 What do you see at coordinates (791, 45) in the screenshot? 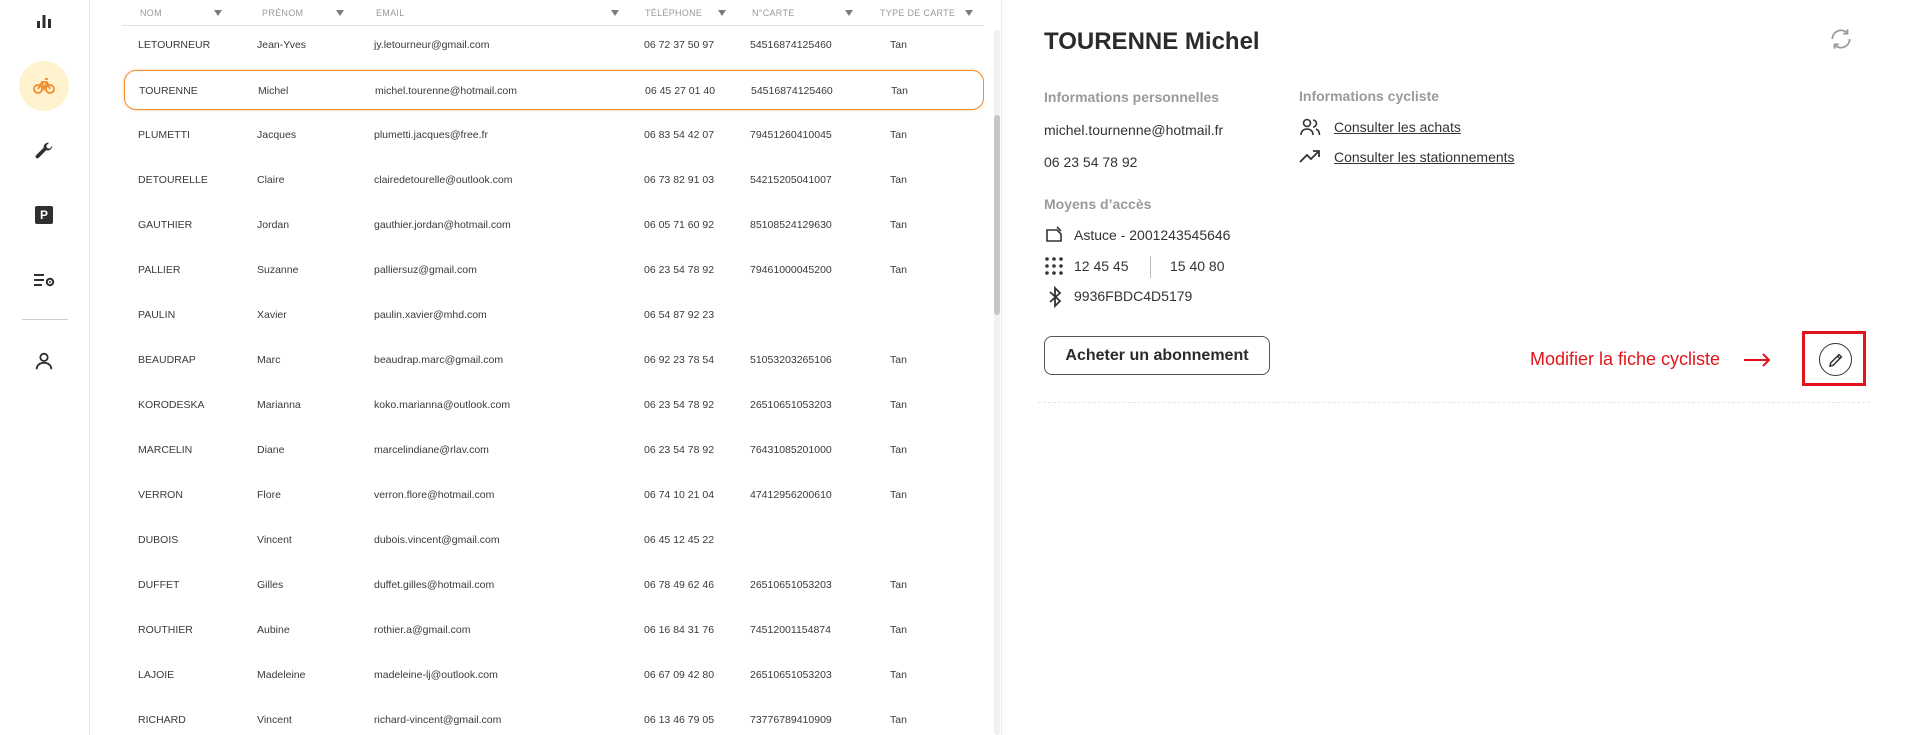
I see `cell-carte: 54516874125460` at bounding box center [791, 45].